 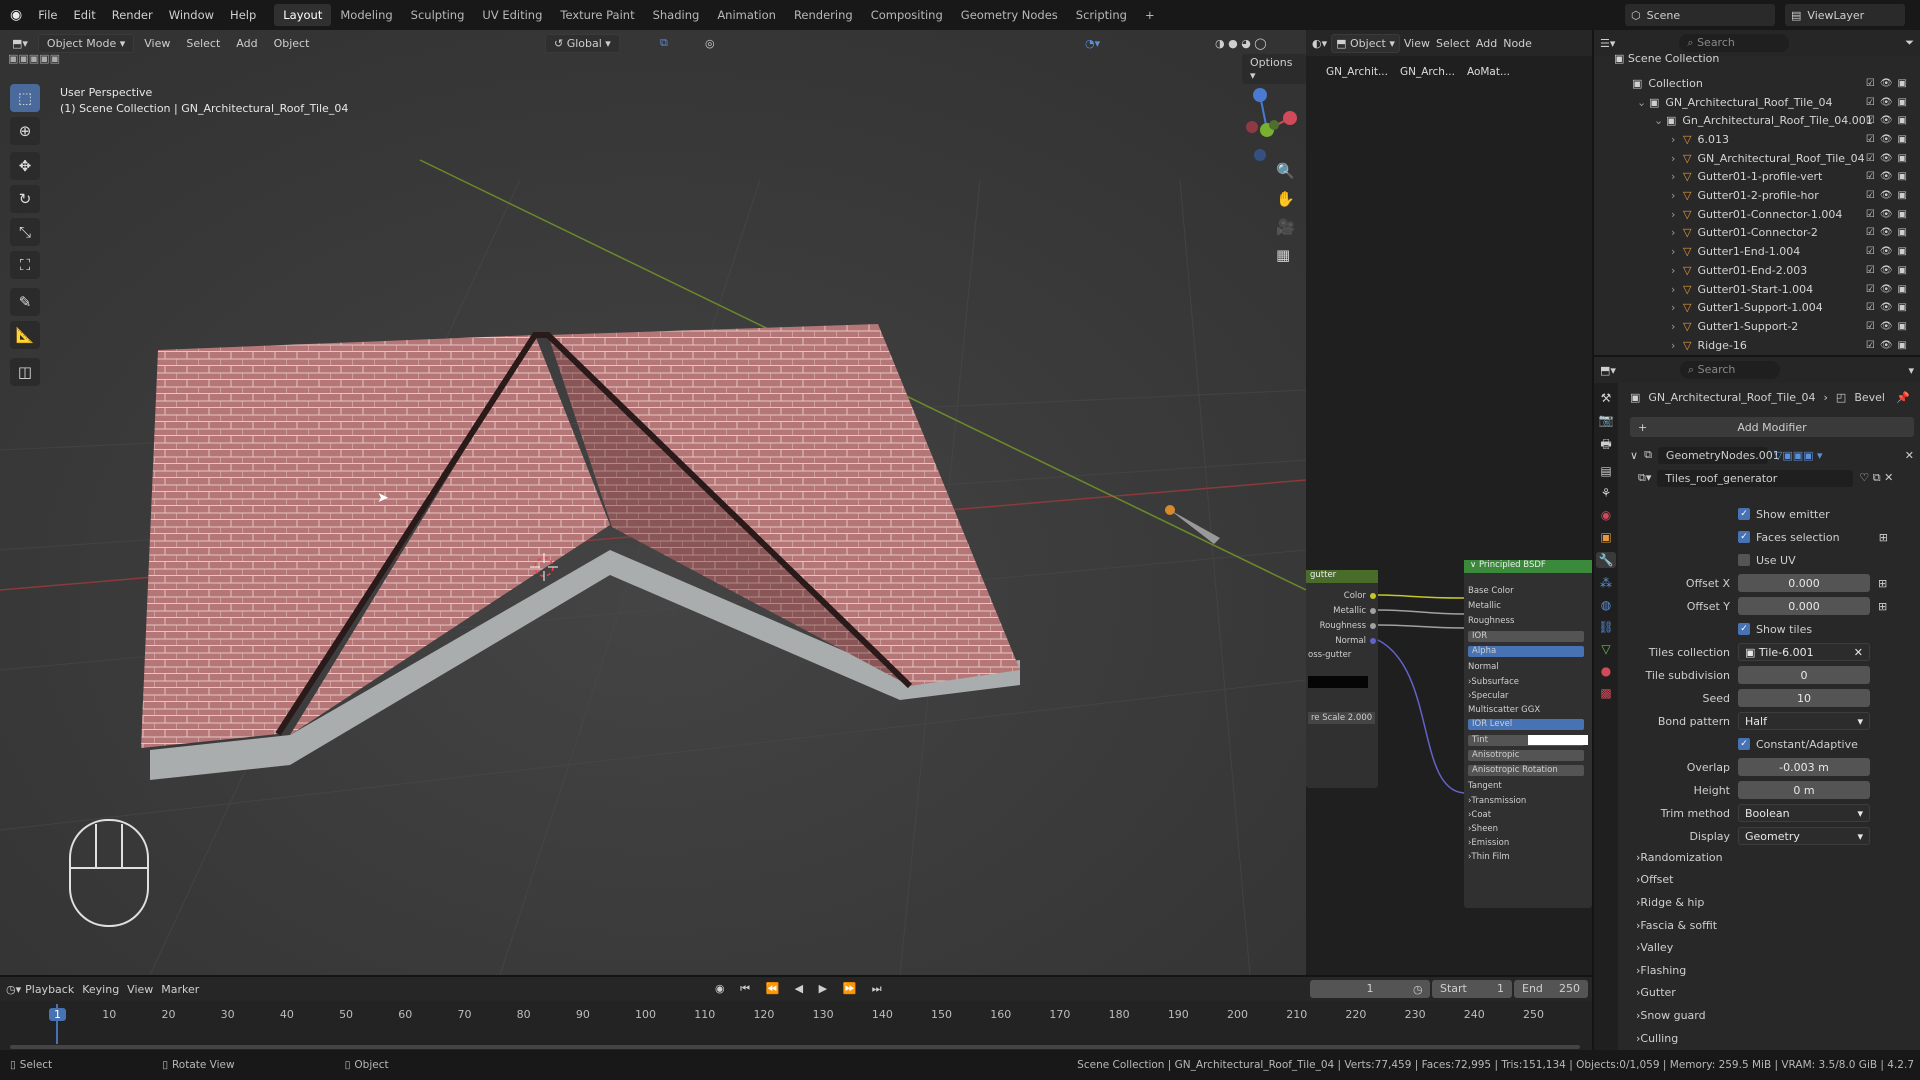 I want to click on bsdf-socket-ior-level: IOR Level, so click(x=1528, y=724).